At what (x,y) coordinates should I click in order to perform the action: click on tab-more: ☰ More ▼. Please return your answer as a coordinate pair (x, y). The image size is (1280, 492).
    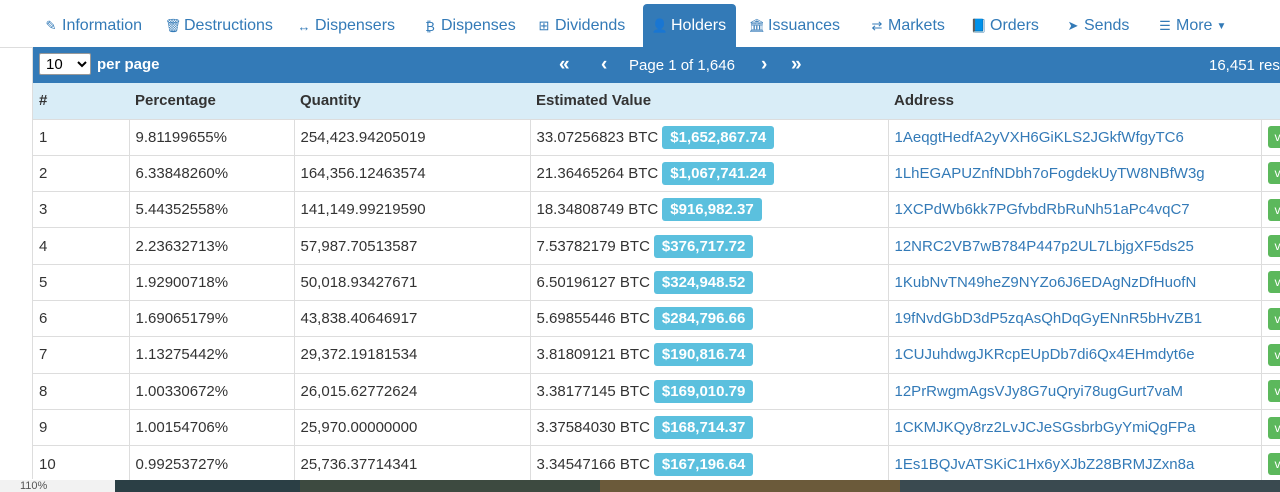
    Looking at the image, I should click on (1192, 26).